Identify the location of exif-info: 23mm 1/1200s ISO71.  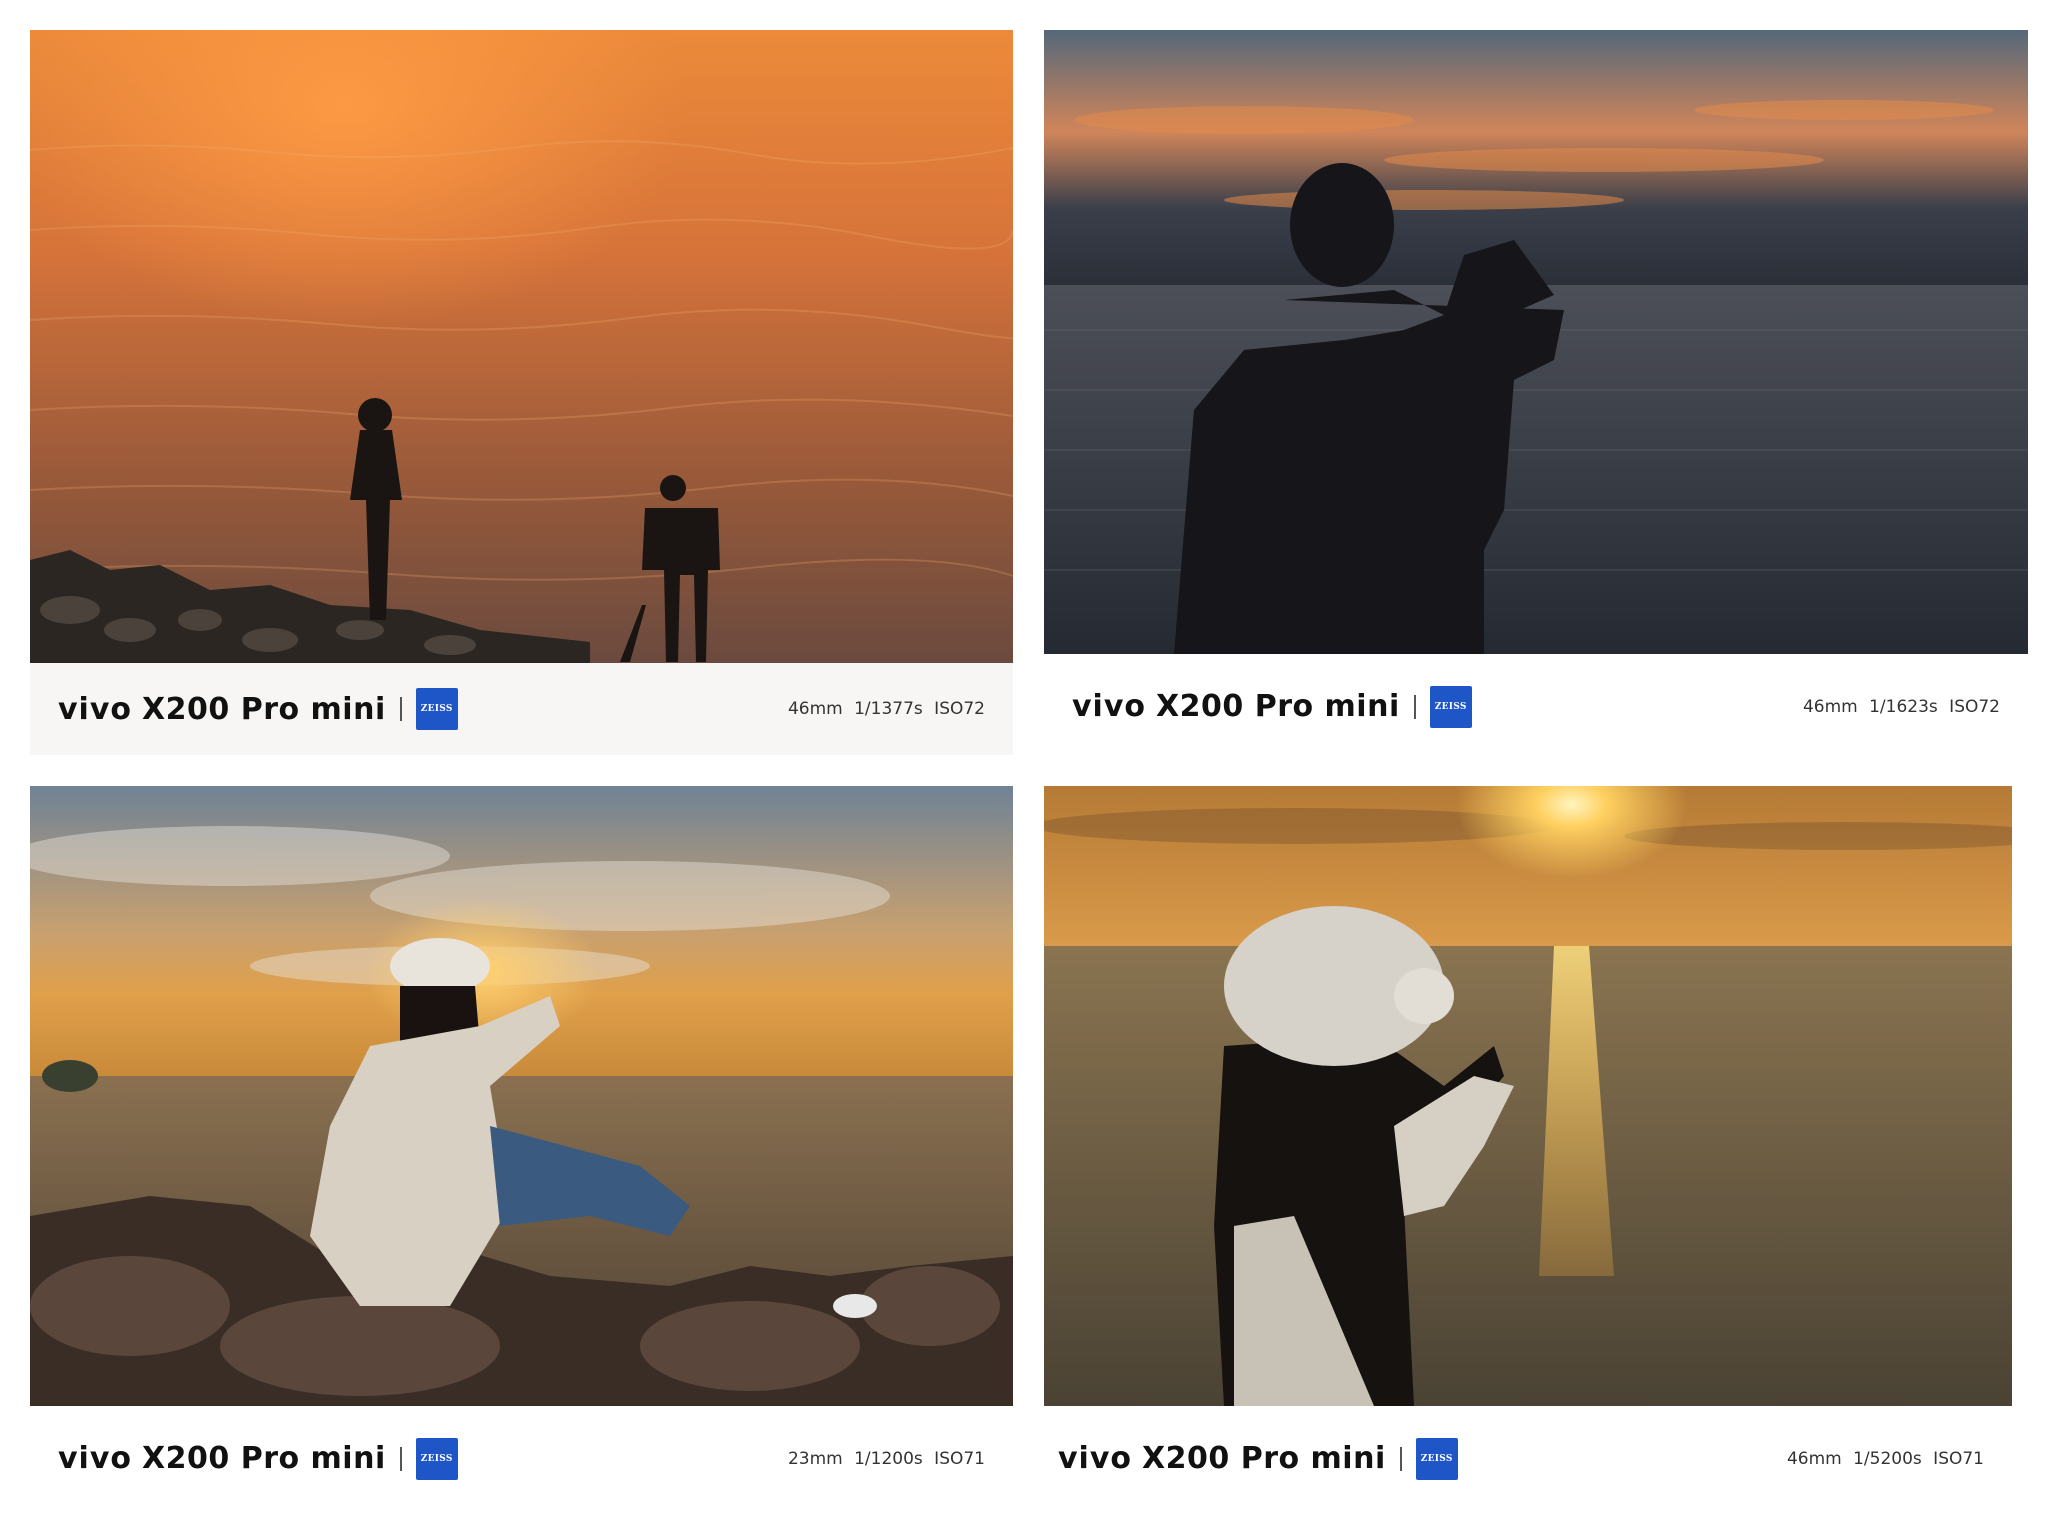
(886, 1458).